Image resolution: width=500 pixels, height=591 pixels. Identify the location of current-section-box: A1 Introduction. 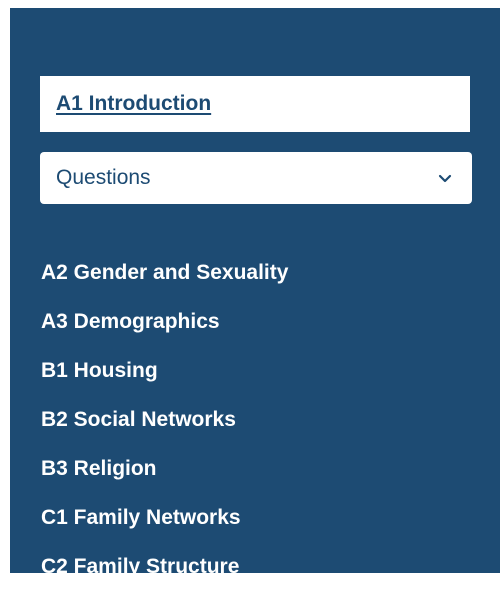
(255, 104).